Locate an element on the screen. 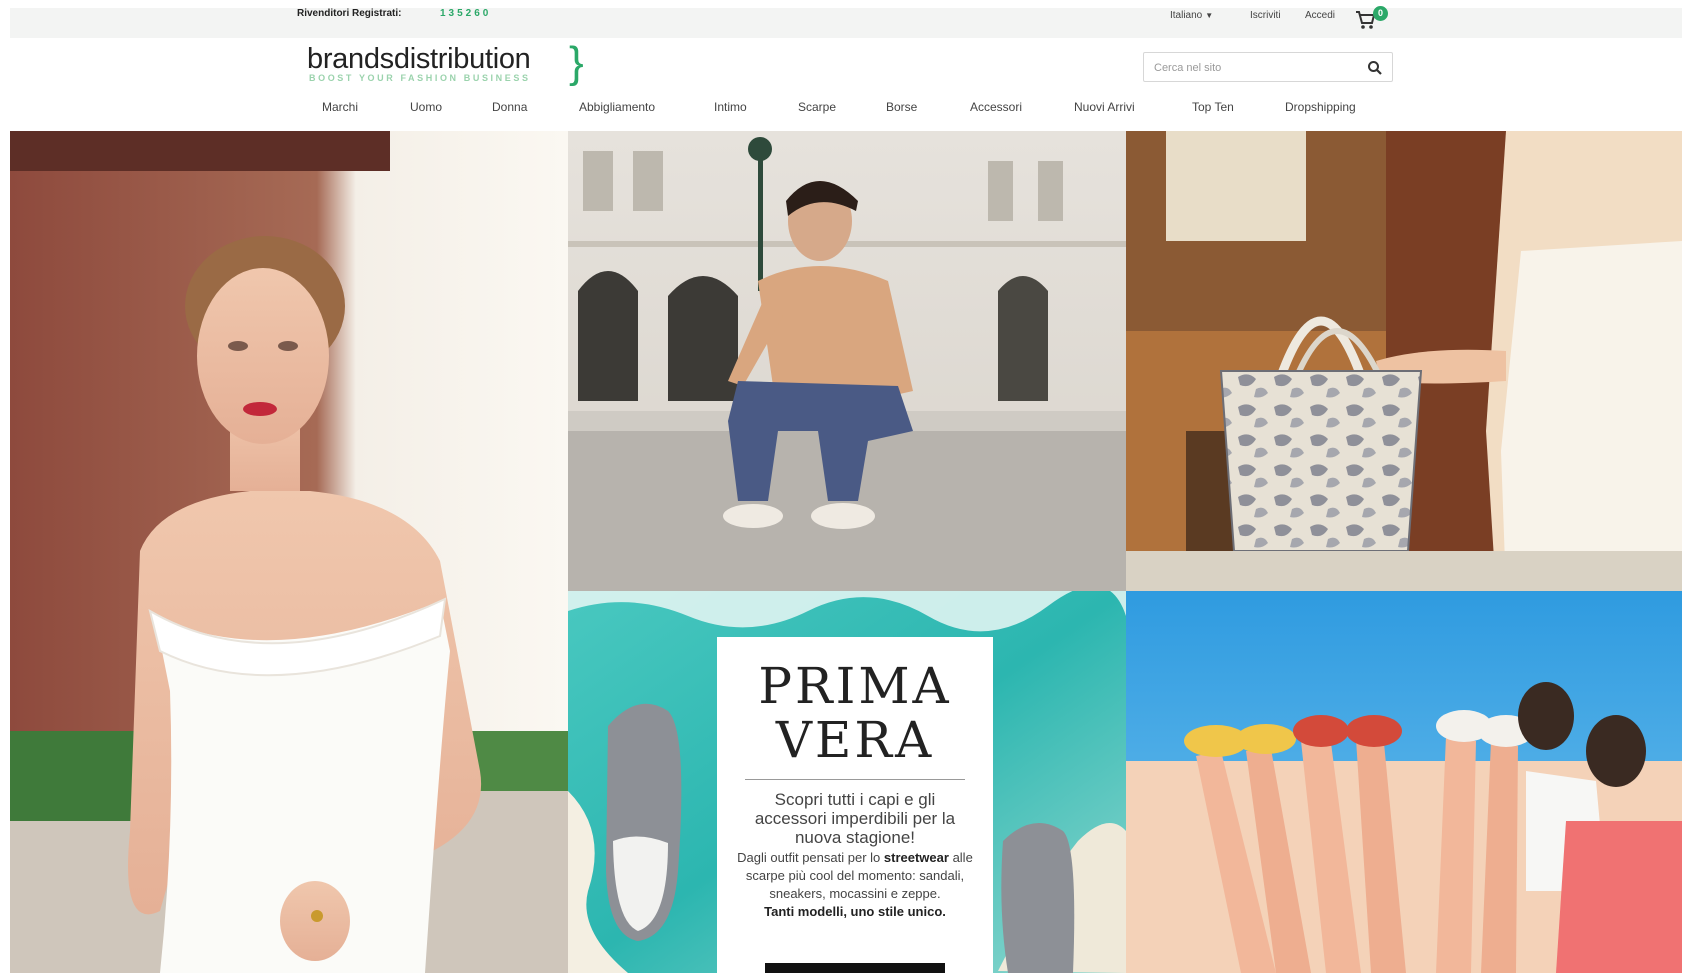 This screenshot has width=1693, height=973. promo-cta-button is located at coordinates (855, 968).